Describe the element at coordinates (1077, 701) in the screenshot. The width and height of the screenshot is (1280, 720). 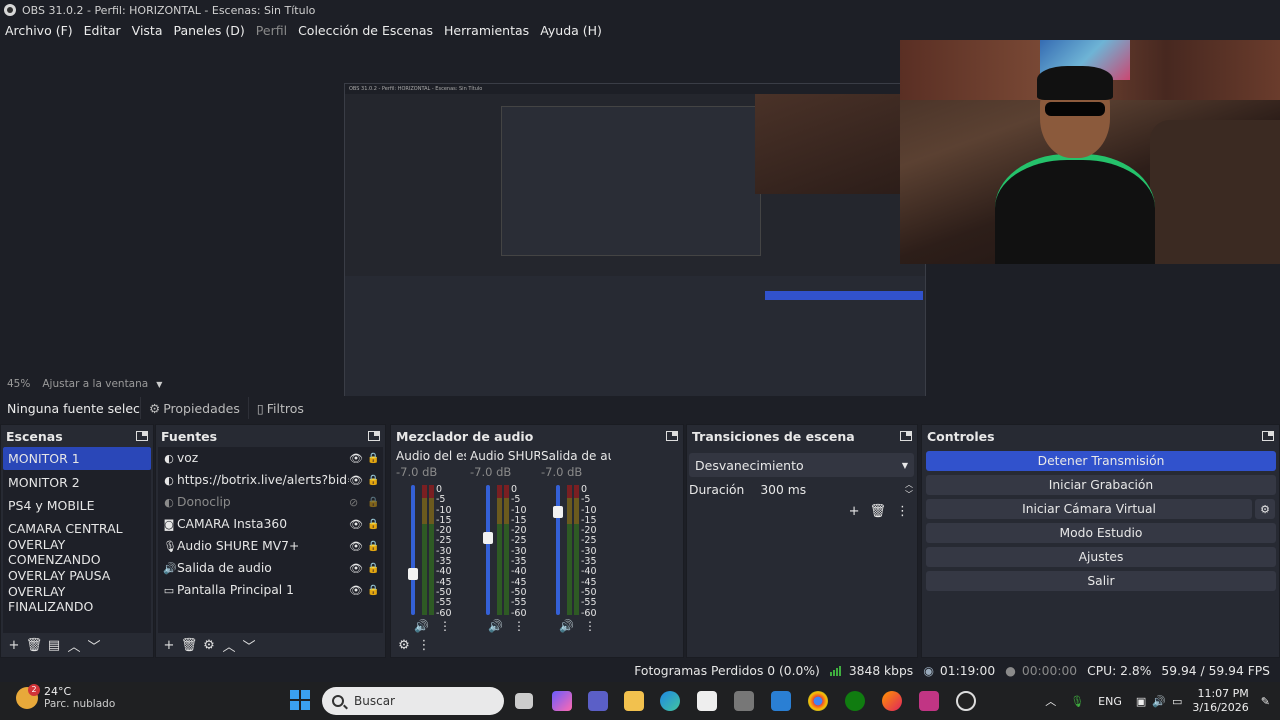
I see `microphone-icon: 🎙` at that location.